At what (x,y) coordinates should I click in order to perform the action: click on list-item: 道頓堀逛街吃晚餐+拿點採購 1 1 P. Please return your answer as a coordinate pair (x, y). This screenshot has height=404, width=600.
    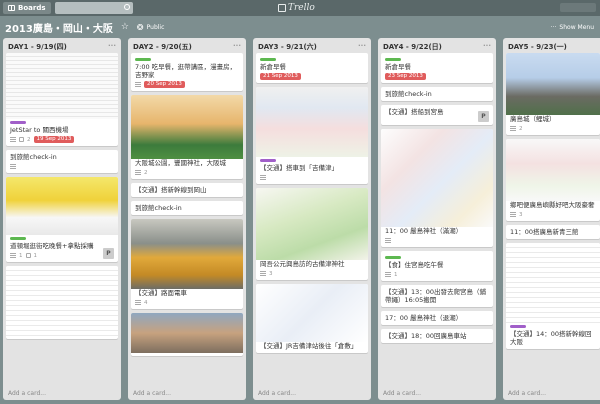
    Looking at the image, I should click on (62, 219).